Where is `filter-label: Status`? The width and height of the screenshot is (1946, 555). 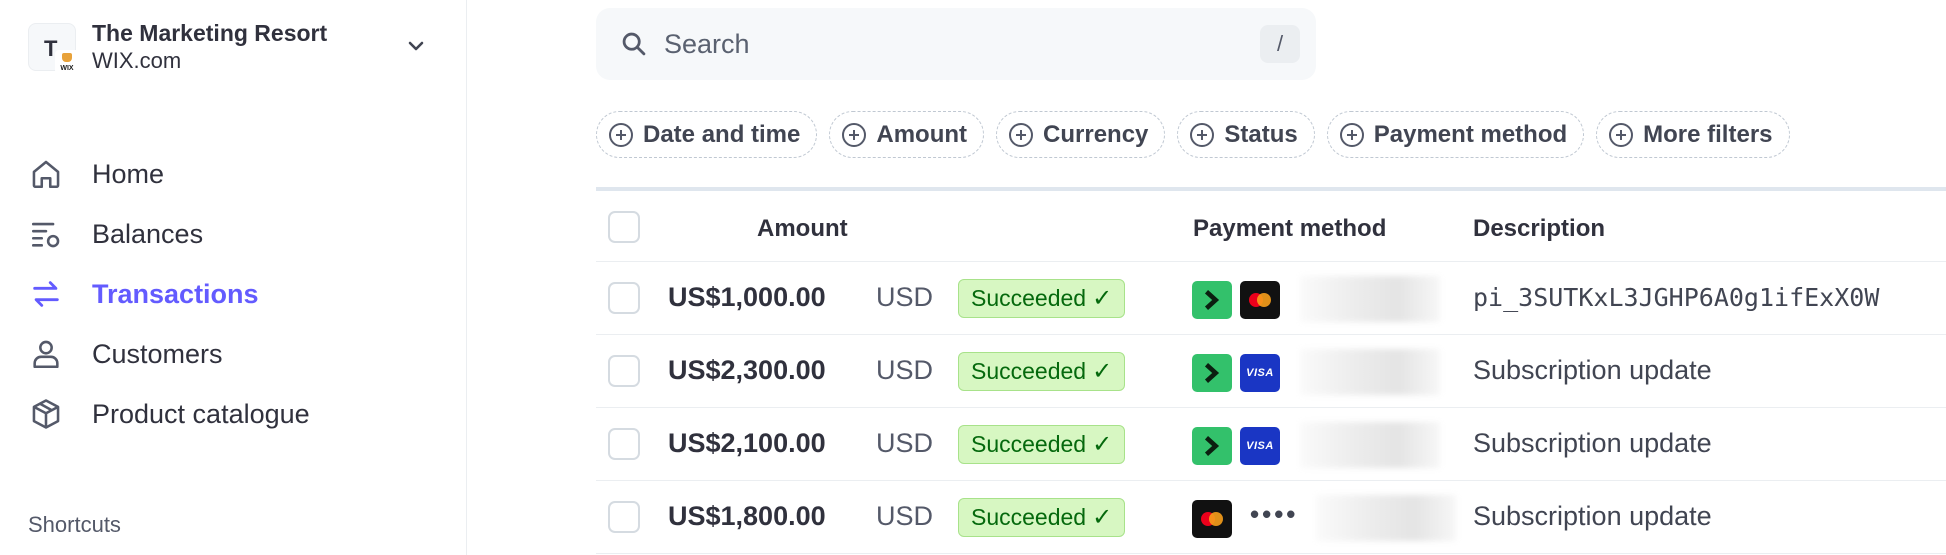 filter-label: Status is located at coordinates (1261, 134).